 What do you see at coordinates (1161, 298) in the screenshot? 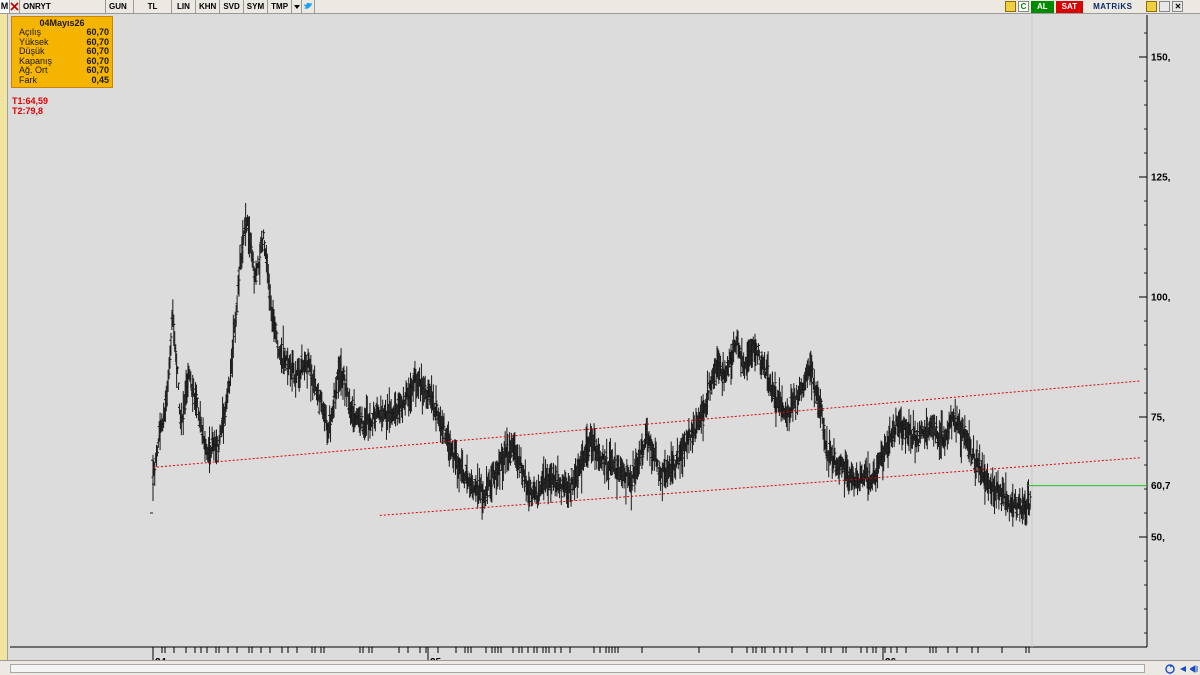
I see `y-tick-label: 100,` at bounding box center [1161, 298].